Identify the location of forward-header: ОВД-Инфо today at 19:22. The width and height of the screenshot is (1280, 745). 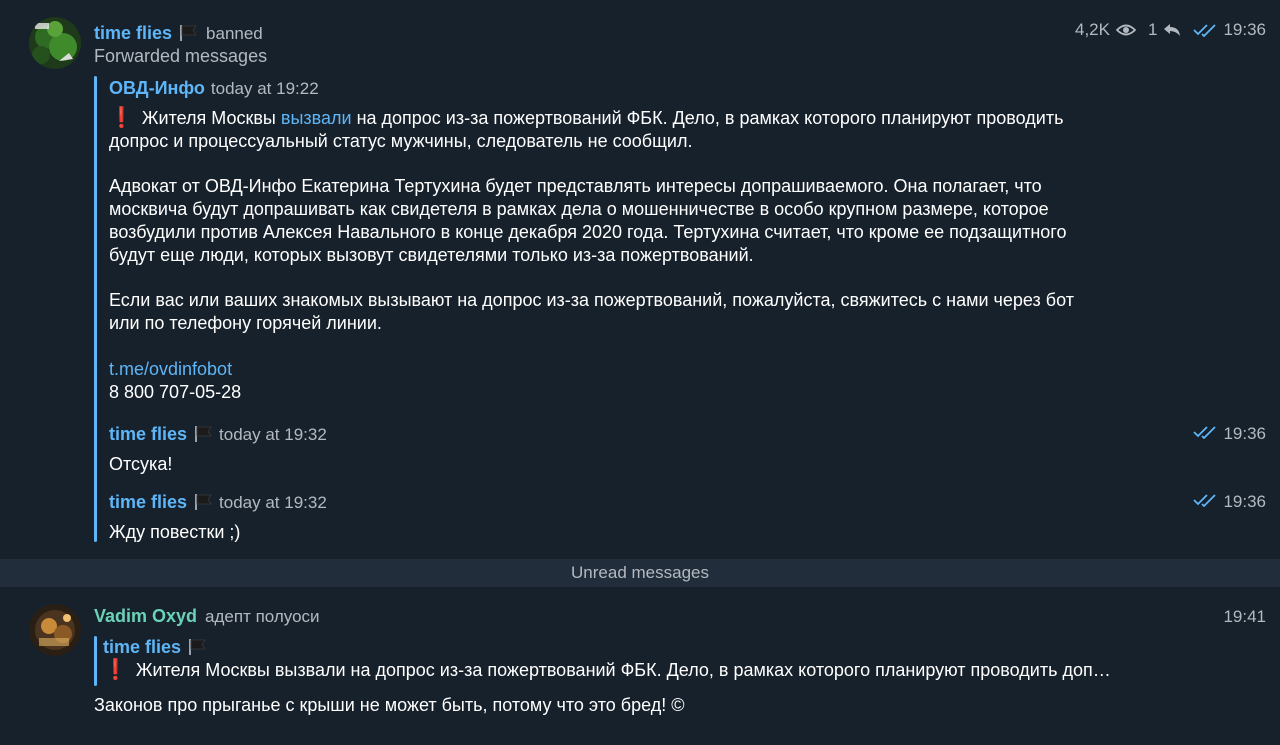
(214, 88).